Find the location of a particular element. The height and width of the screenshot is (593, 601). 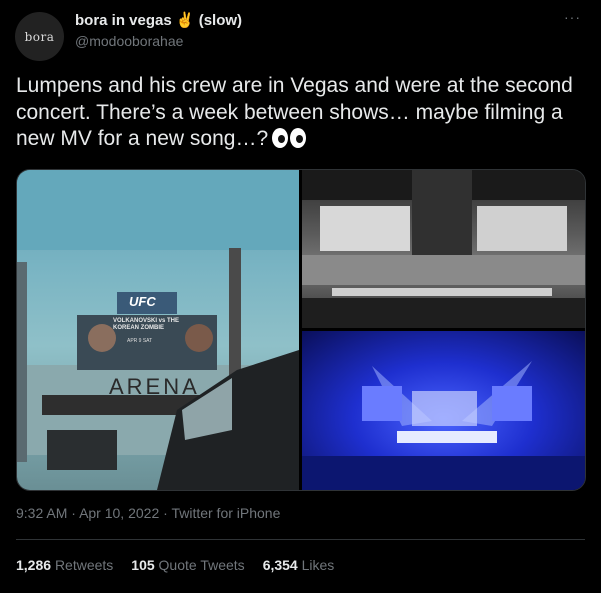

likes-count: 6,354 is located at coordinates (280, 565).